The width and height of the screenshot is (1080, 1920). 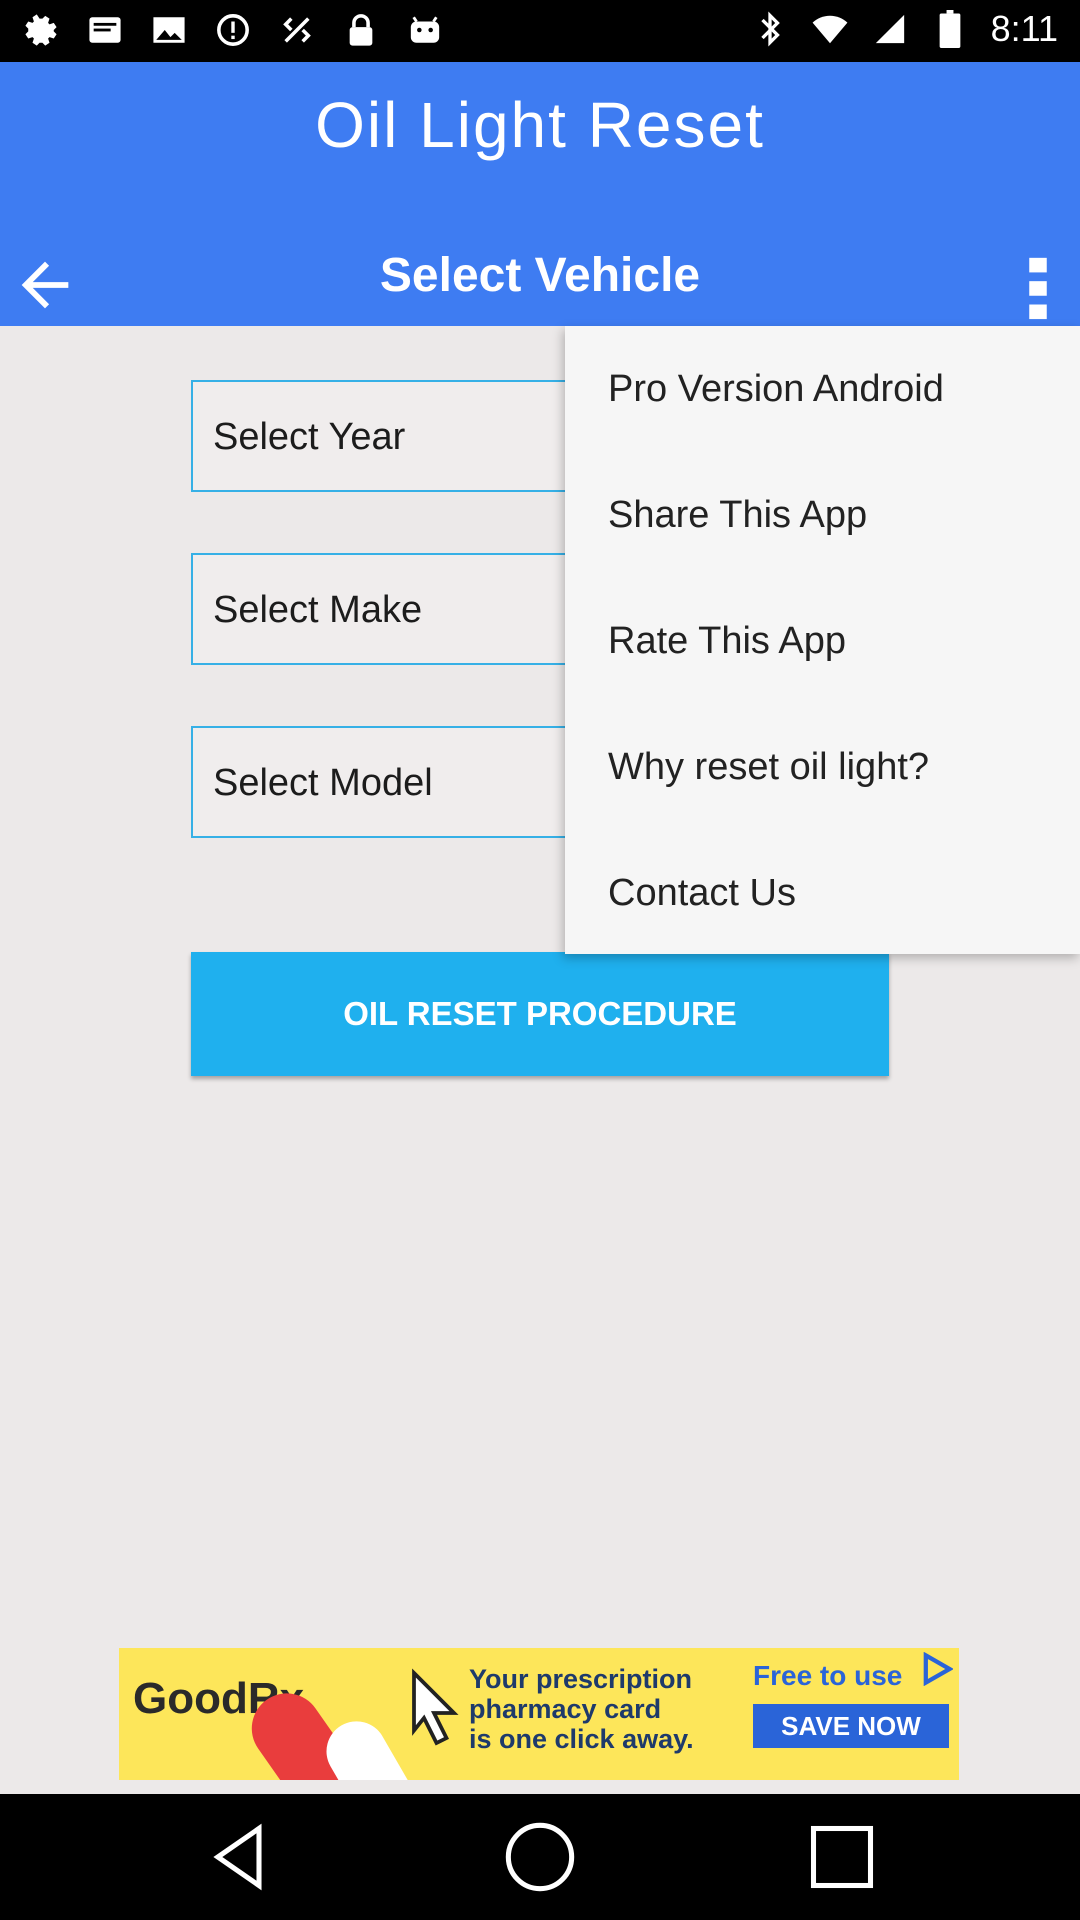 What do you see at coordinates (309, 437) in the screenshot?
I see `select-year-label: Select Year` at bounding box center [309, 437].